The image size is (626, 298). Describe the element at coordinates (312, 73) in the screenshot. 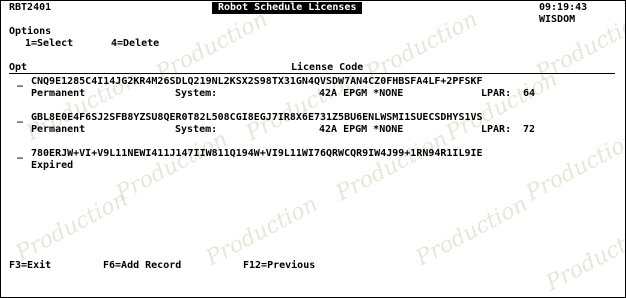

I see `header-divider` at that location.